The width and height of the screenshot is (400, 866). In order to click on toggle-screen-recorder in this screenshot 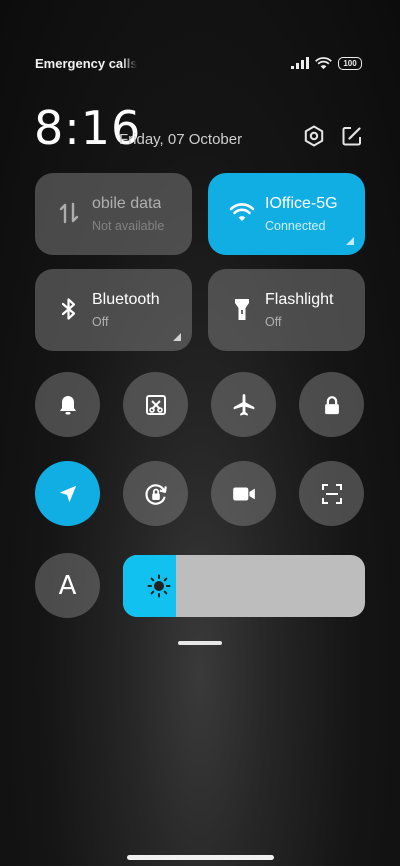, I will do `click(243, 493)`.